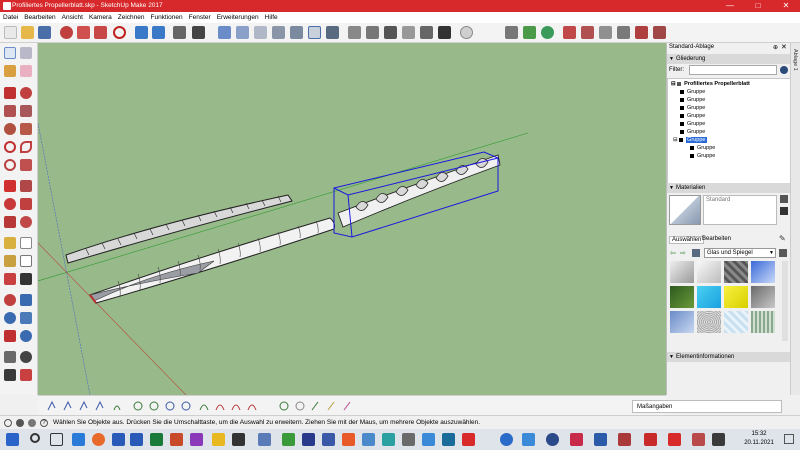 The image size is (800, 450). Describe the element at coordinates (784, 199) in the screenshot. I see `create-material-icon` at that location.